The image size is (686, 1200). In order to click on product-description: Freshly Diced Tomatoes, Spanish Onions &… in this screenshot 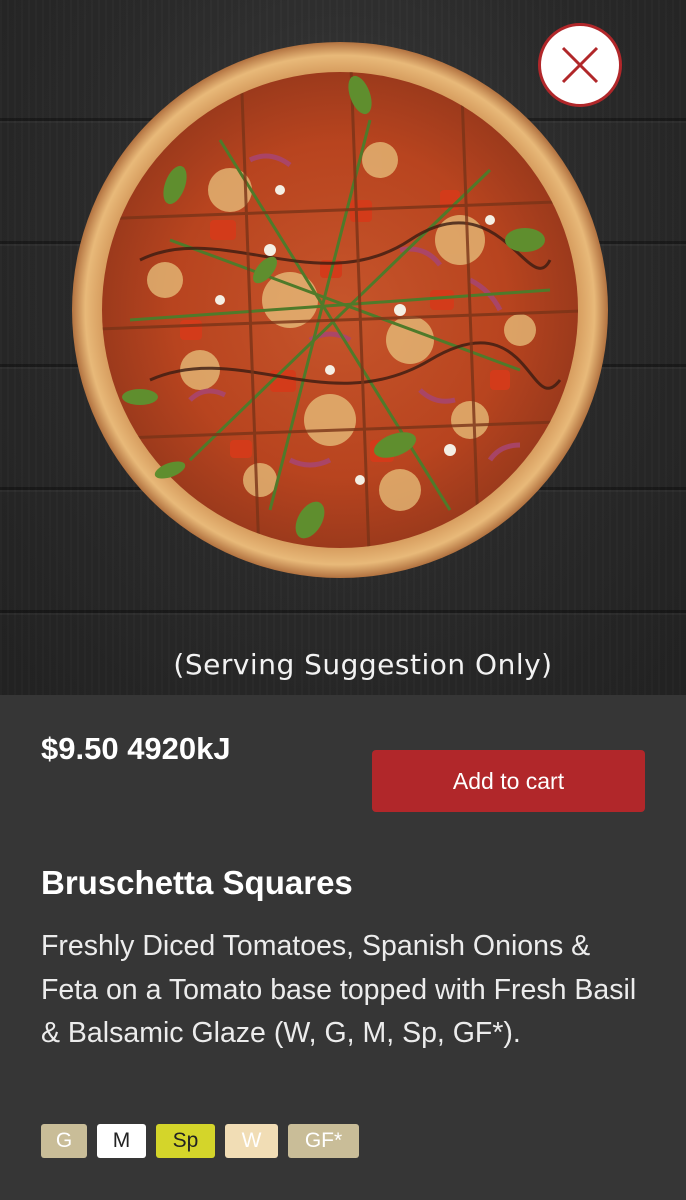, I will do `click(339, 989)`.